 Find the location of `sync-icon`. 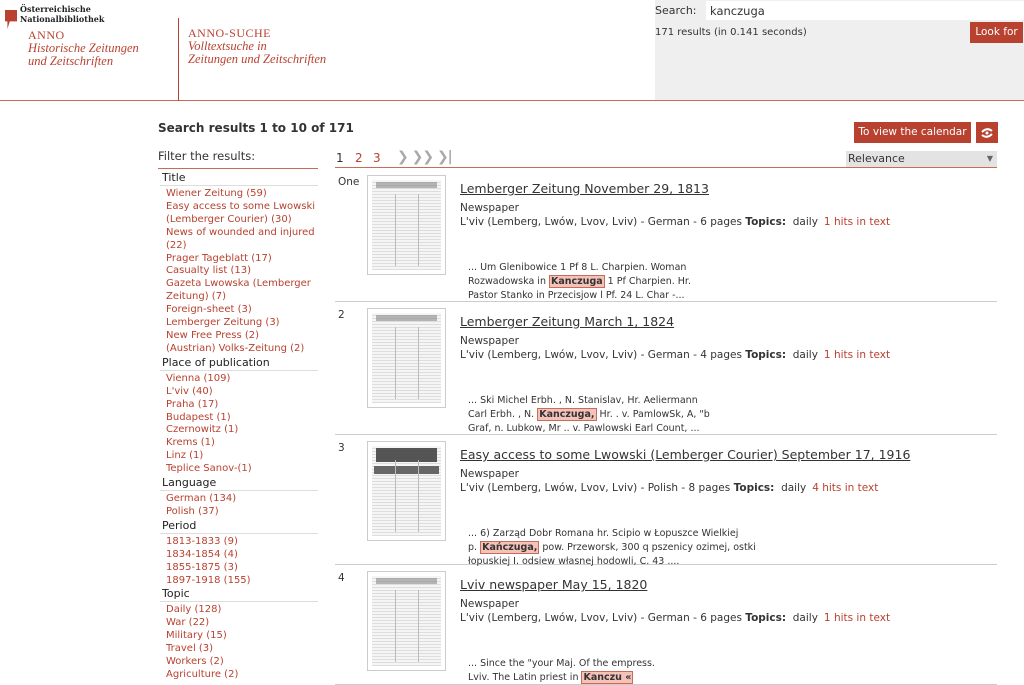

sync-icon is located at coordinates (987, 132).